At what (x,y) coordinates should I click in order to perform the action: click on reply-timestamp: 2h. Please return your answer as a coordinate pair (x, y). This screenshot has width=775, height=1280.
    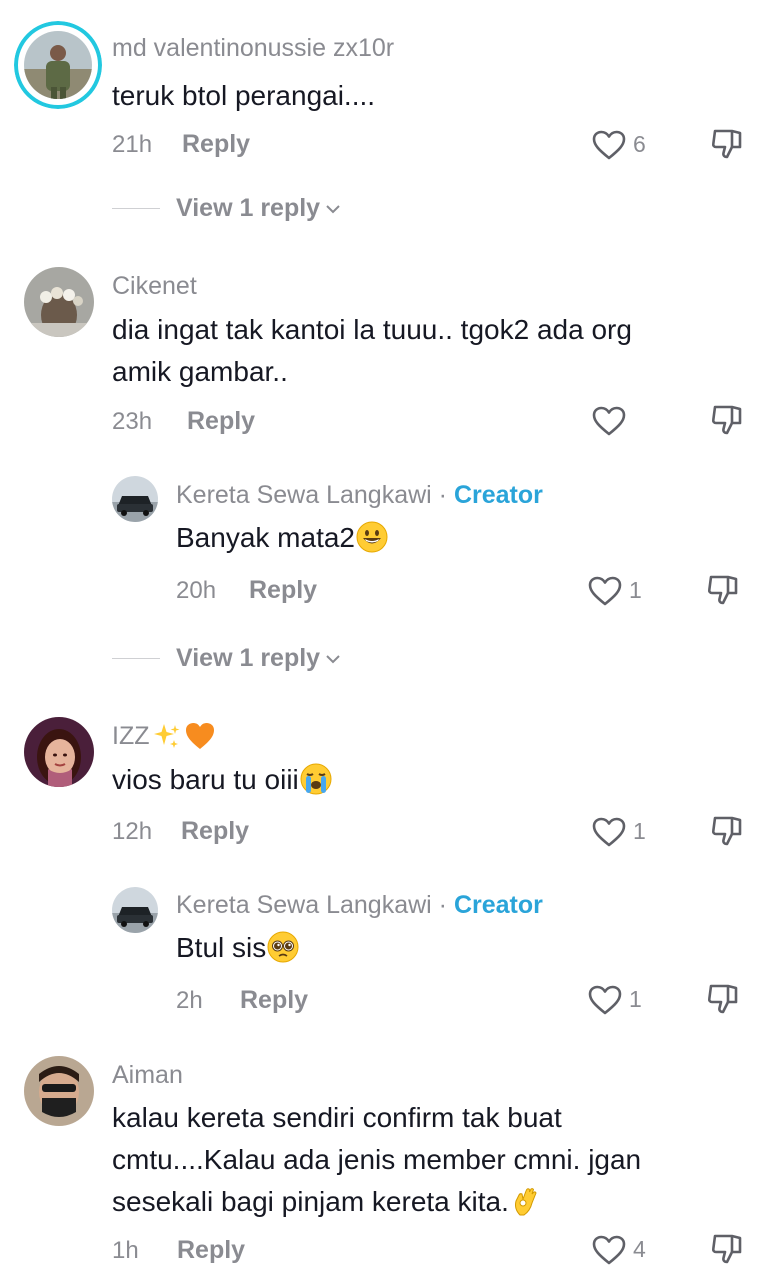
    Looking at the image, I should click on (189, 1000).